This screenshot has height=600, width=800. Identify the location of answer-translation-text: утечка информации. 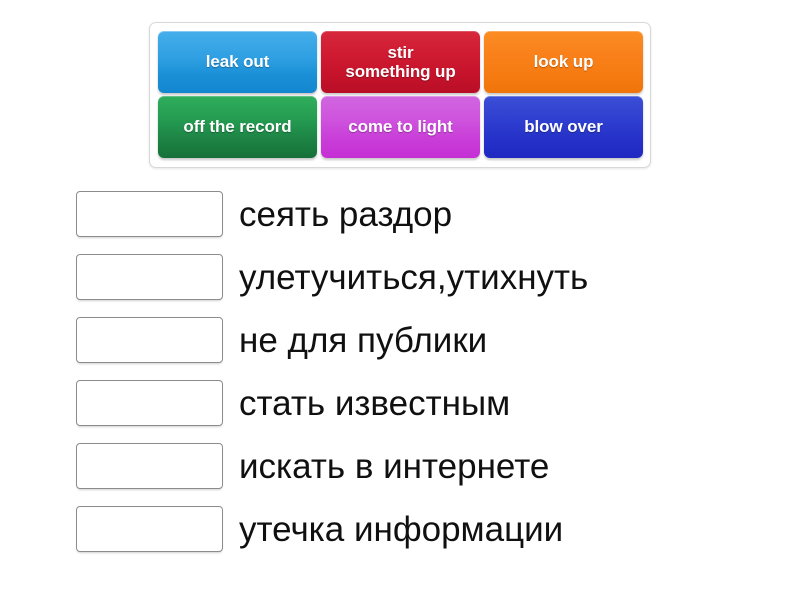
(401, 529).